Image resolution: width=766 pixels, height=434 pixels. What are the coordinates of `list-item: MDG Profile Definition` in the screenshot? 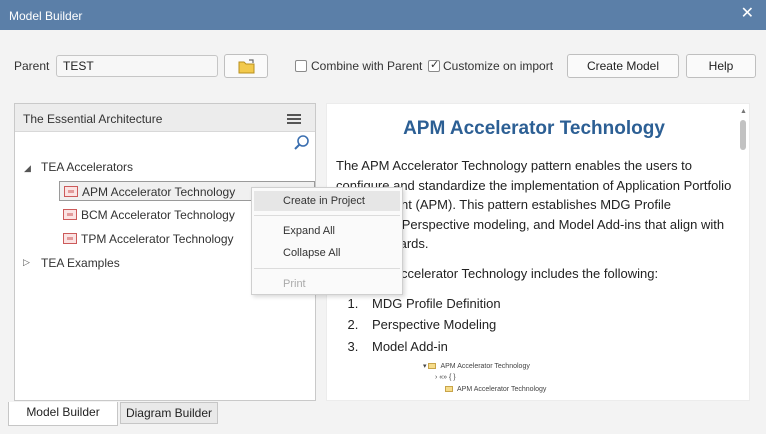 It's located at (549, 304).